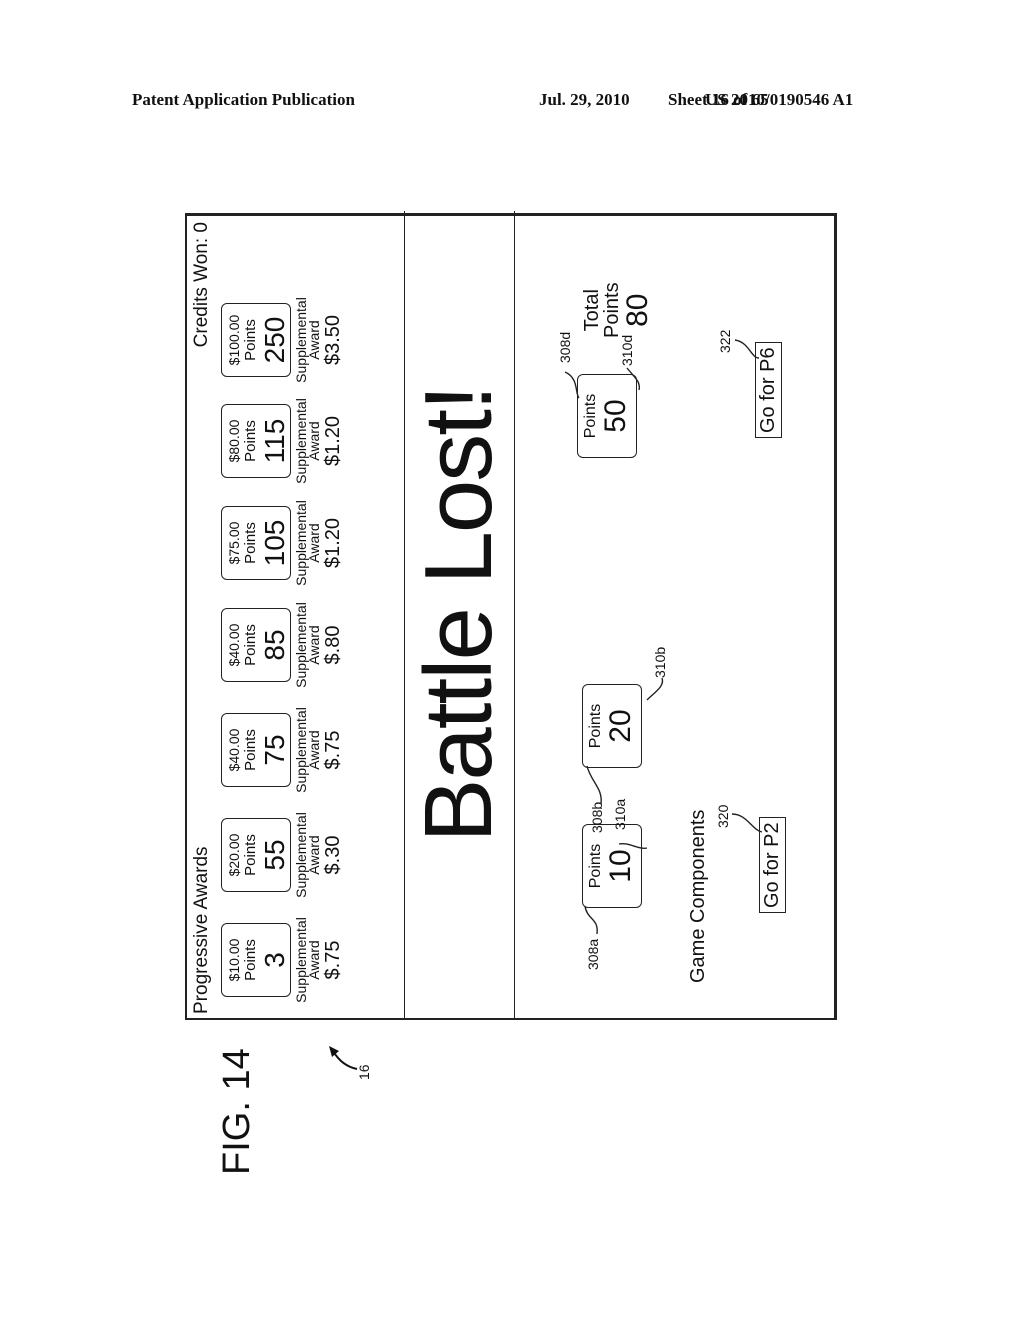  I want to click on component-points-value: 20, so click(620, 726).